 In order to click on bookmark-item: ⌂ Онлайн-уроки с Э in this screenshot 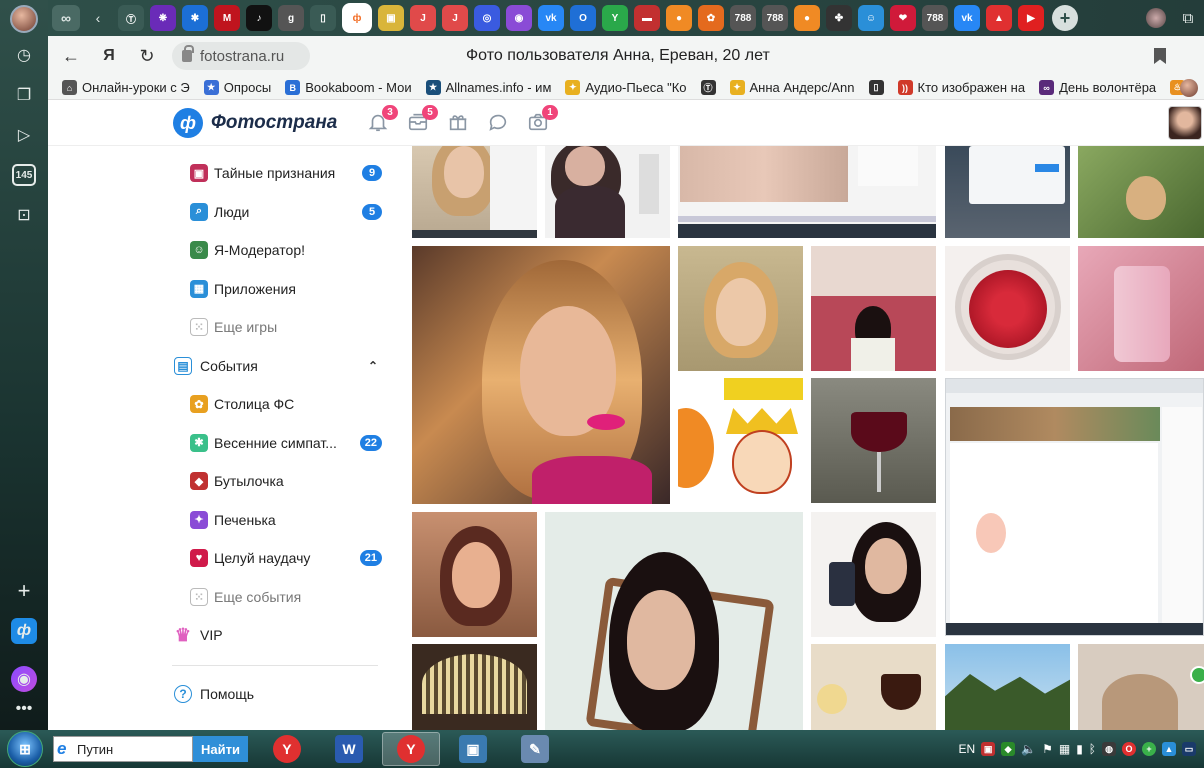, I will do `click(126, 87)`.